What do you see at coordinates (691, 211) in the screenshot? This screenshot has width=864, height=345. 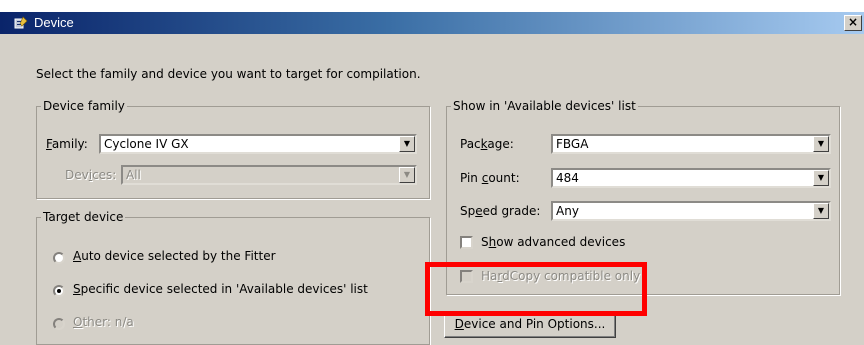 I see `speed-grade-select: Any ▼` at bounding box center [691, 211].